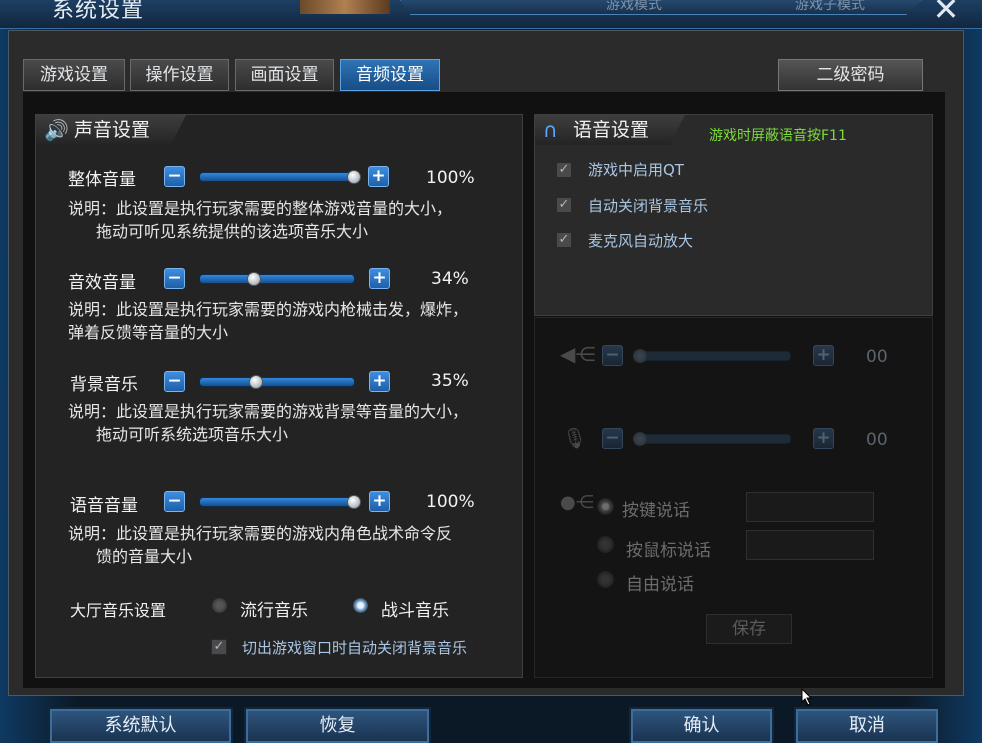  What do you see at coordinates (575, 438) in the screenshot?
I see `microphone-icon: 🎙︎` at bounding box center [575, 438].